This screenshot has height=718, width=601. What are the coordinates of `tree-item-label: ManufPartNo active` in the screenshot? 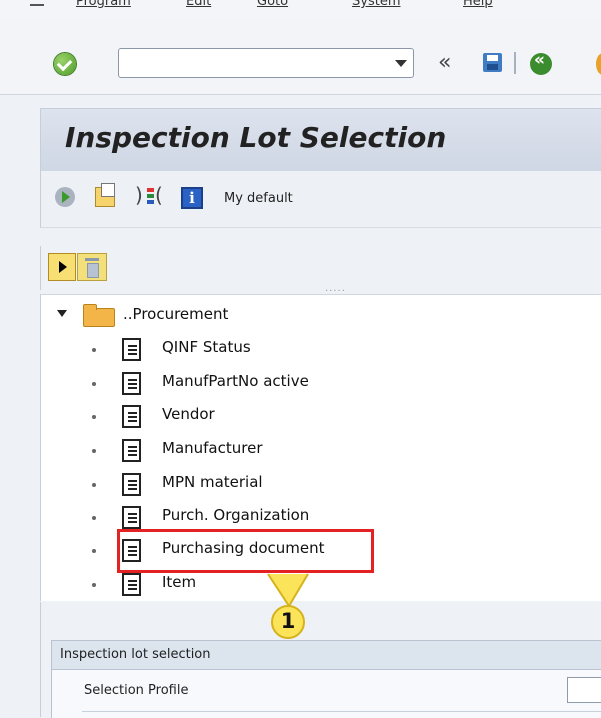 It's located at (235, 381).